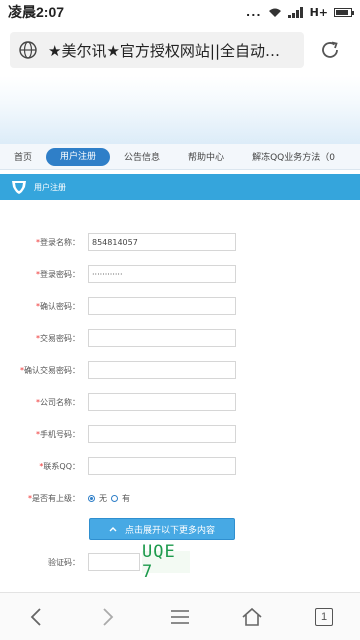  Describe the element at coordinates (28, 50) in the screenshot. I see `globe-icon` at that location.